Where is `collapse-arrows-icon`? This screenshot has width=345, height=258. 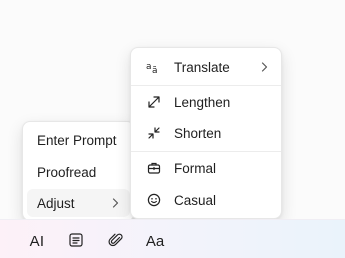
collapse-arrows-icon is located at coordinates (154, 133).